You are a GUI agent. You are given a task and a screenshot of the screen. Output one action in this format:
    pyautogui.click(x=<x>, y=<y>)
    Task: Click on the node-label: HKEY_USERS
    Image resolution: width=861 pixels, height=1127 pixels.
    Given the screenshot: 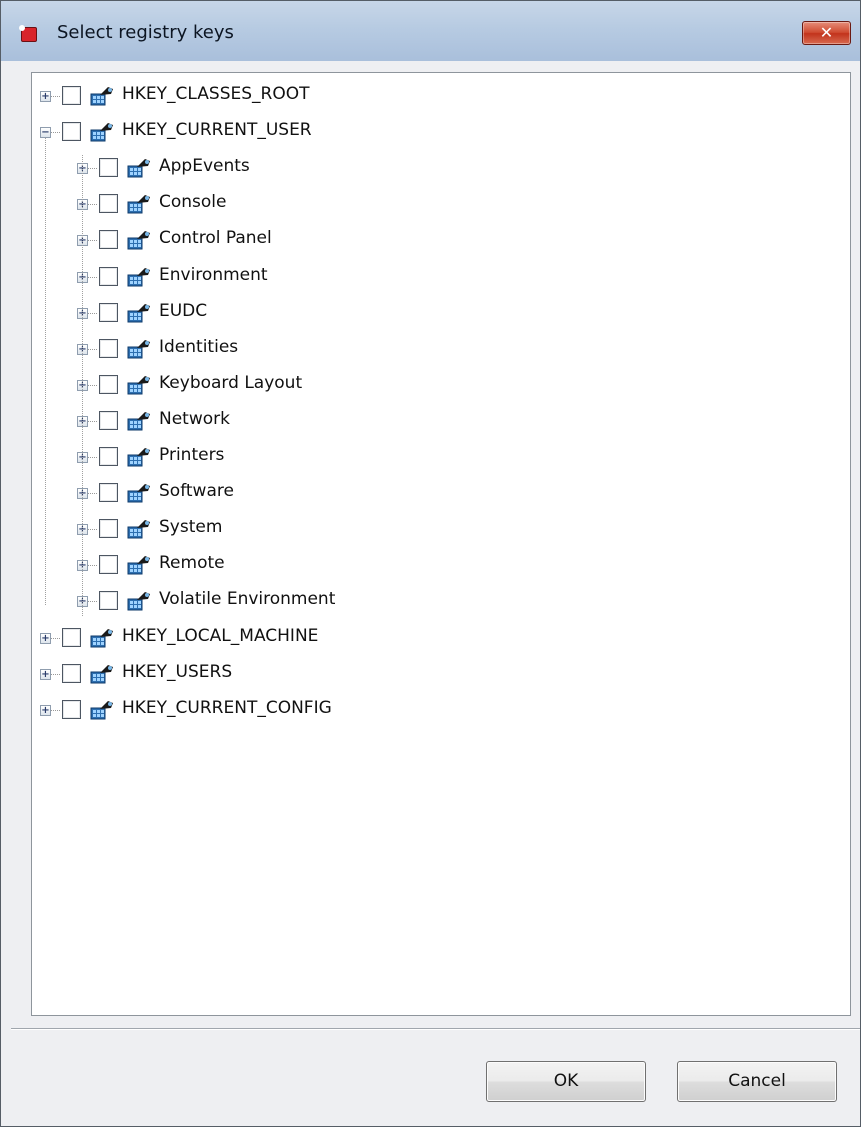 What is the action you would take?
    pyautogui.click(x=177, y=672)
    